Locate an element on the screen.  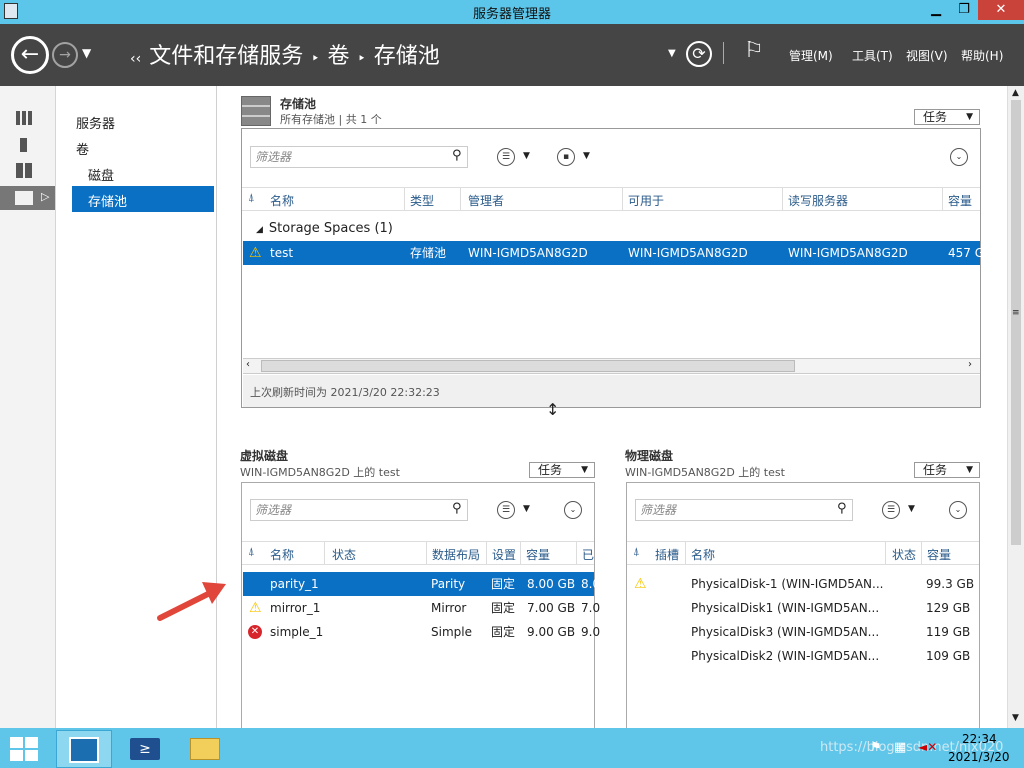
menu-view: 视图(V) is located at coordinates (927, 55).